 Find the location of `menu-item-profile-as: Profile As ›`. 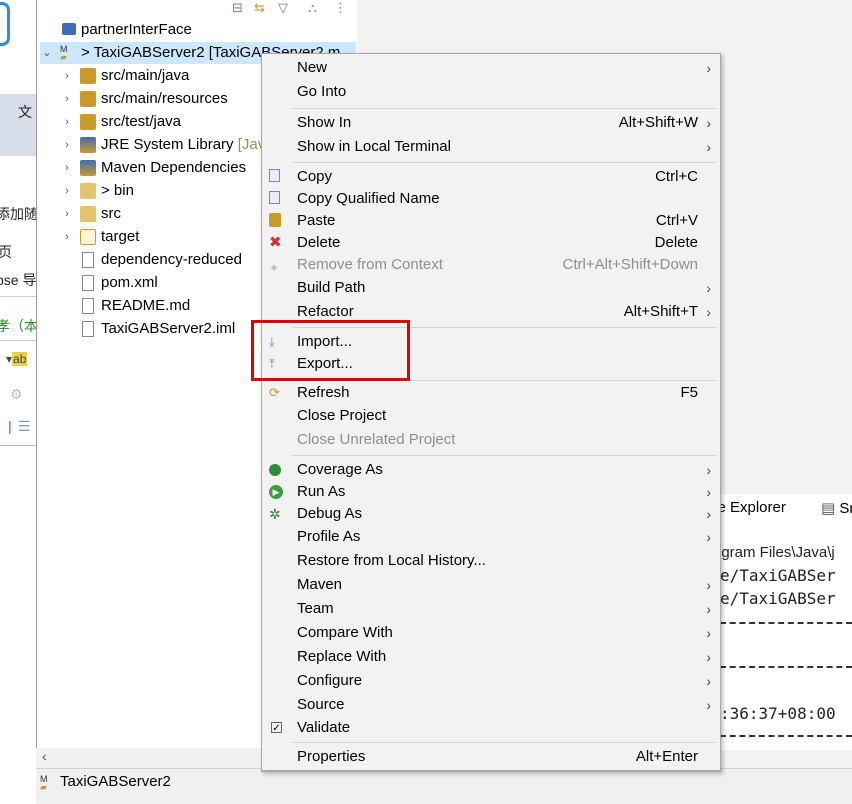

menu-item-profile-as: Profile As › is located at coordinates (491, 537).